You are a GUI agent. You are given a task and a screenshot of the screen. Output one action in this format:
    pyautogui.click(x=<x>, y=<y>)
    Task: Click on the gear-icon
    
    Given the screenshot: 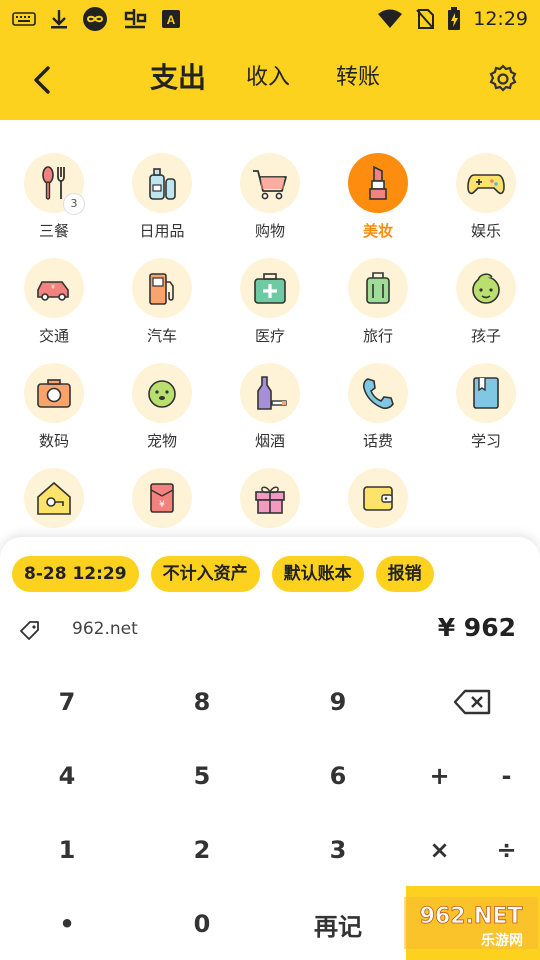 What is the action you would take?
    pyautogui.click(x=503, y=79)
    